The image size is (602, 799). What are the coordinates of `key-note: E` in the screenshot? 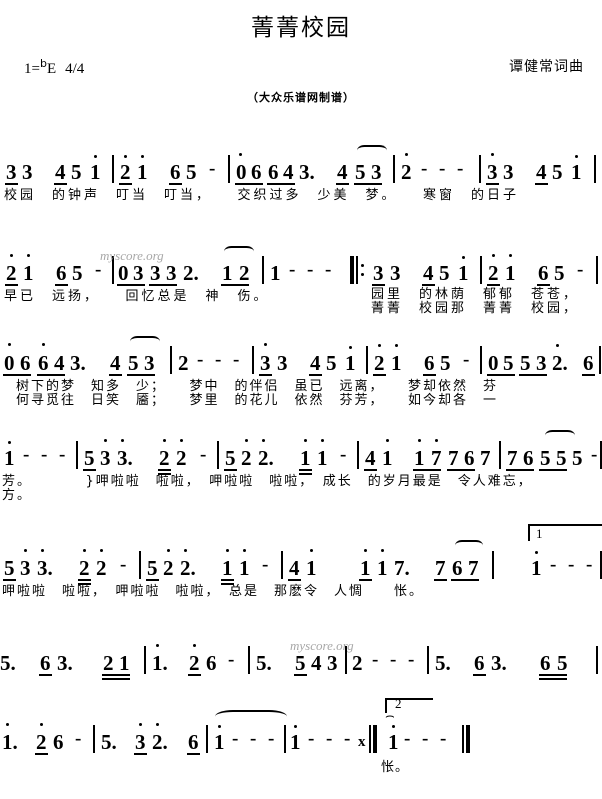 It's located at (51, 69).